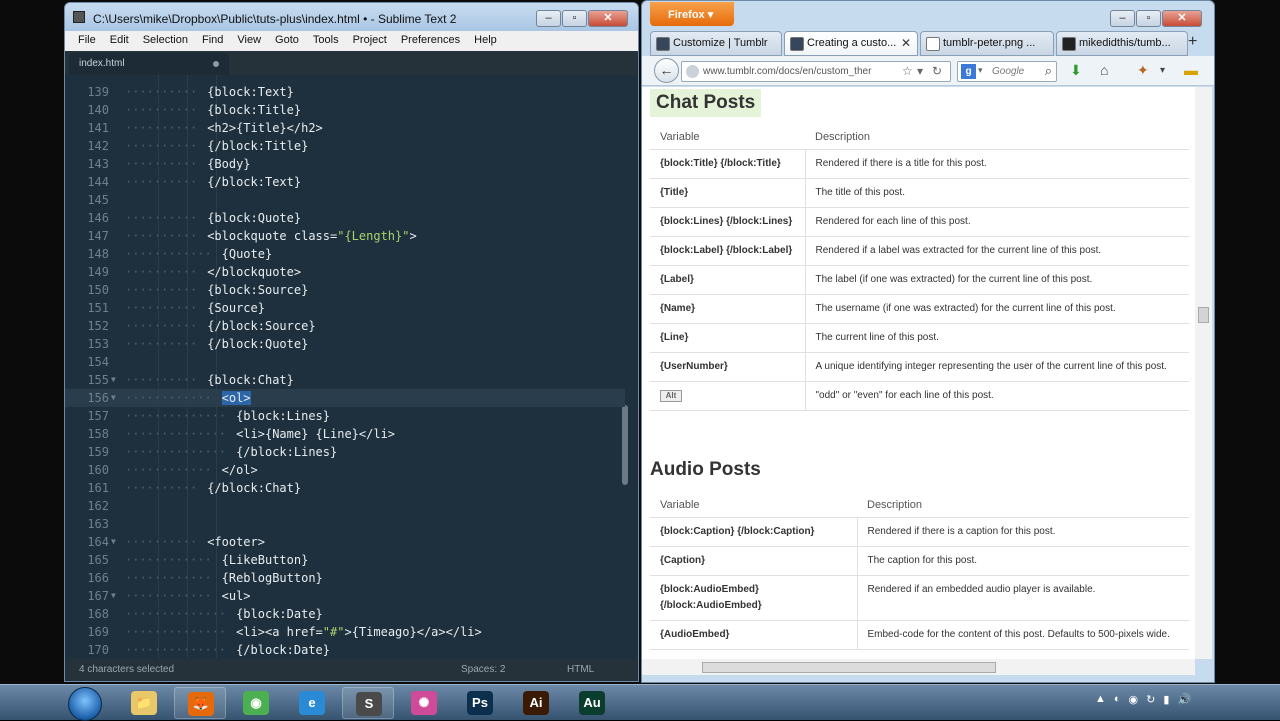  What do you see at coordinates (326, 41) in the screenshot?
I see `menu-tools: Tools` at bounding box center [326, 41].